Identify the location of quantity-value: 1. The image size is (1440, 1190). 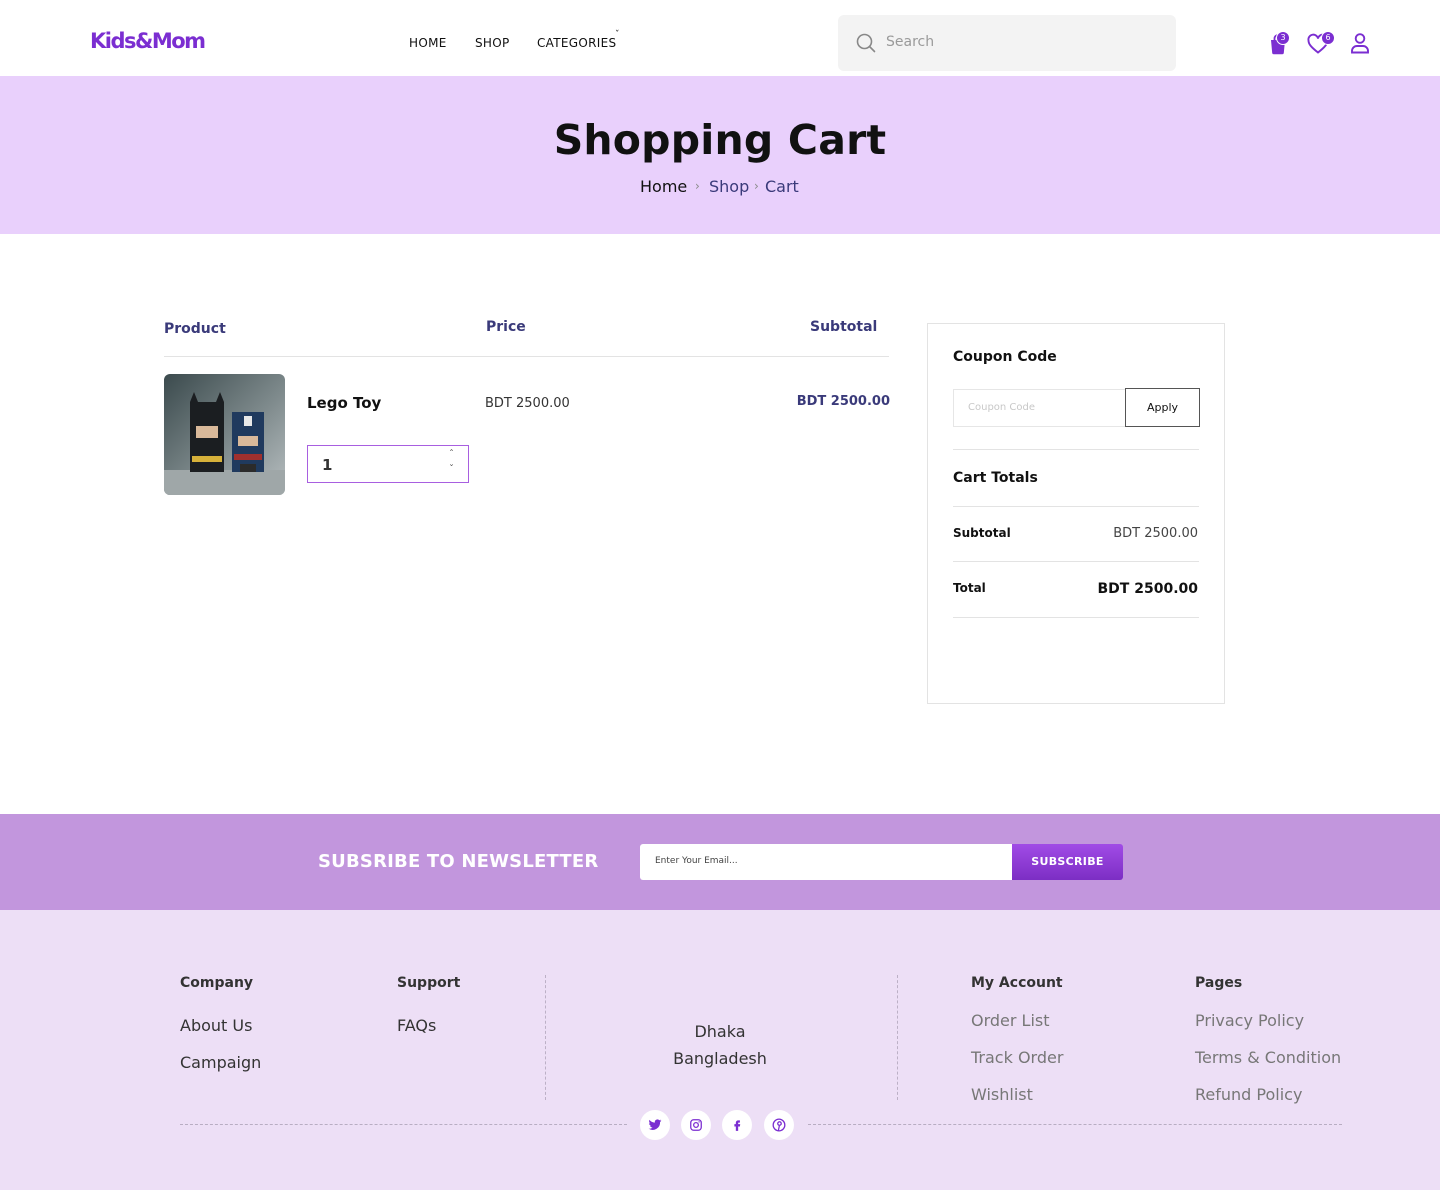
(327, 465).